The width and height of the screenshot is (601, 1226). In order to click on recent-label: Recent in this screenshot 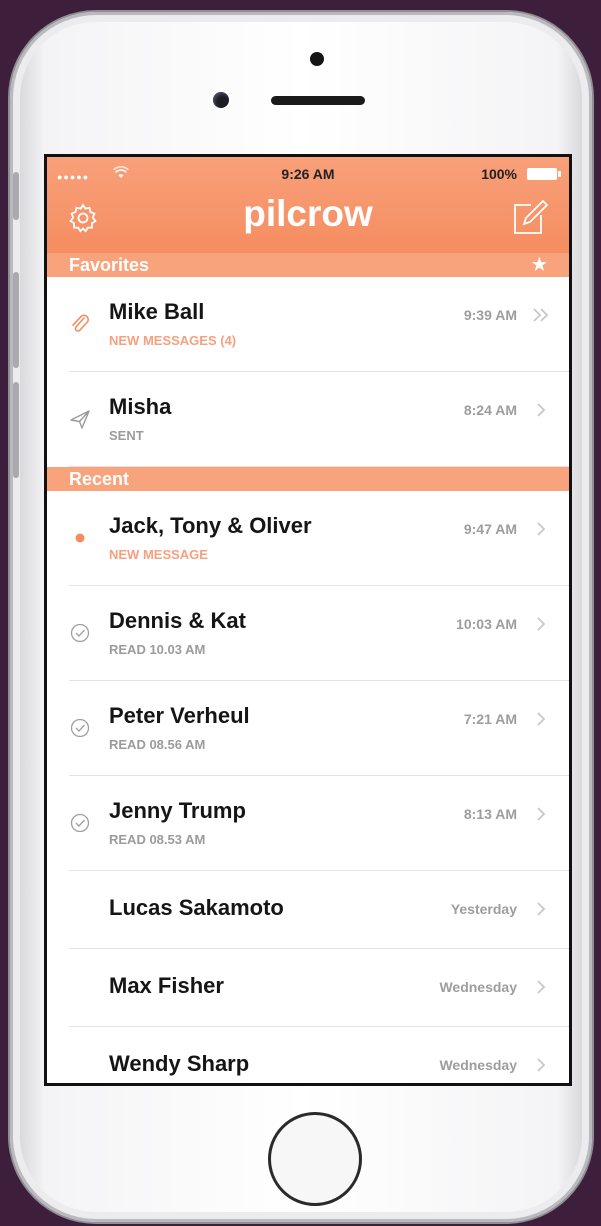, I will do `click(99, 479)`.